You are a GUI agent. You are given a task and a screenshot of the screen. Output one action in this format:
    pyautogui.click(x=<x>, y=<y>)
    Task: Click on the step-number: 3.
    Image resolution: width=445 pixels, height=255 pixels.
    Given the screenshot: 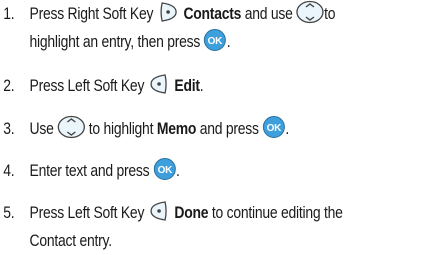 What is the action you would take?
    pyautogui.click(x=9, y=128)
    